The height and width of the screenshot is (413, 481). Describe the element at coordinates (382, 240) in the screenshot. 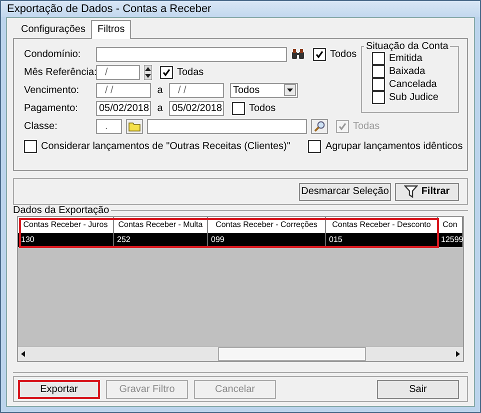

I see `table-cell: 015` at that location.